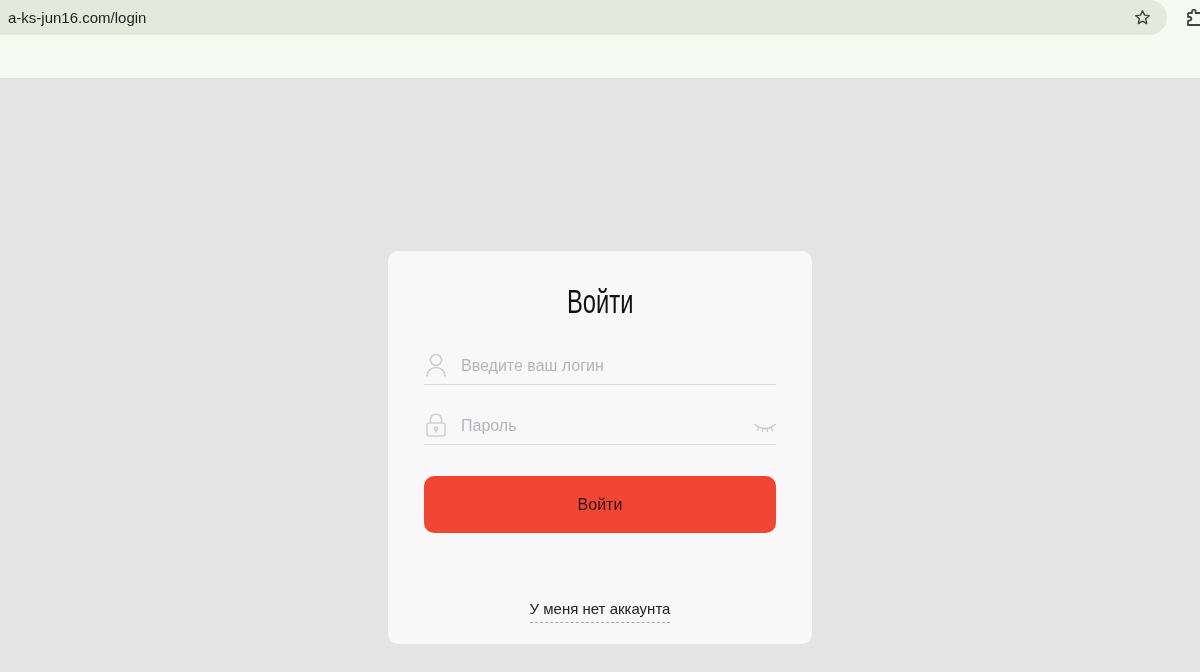 Image resolution: width=1200 pixels, height=672 pixels. I want to click on bookmark-star-icon, so click(1142, 17).